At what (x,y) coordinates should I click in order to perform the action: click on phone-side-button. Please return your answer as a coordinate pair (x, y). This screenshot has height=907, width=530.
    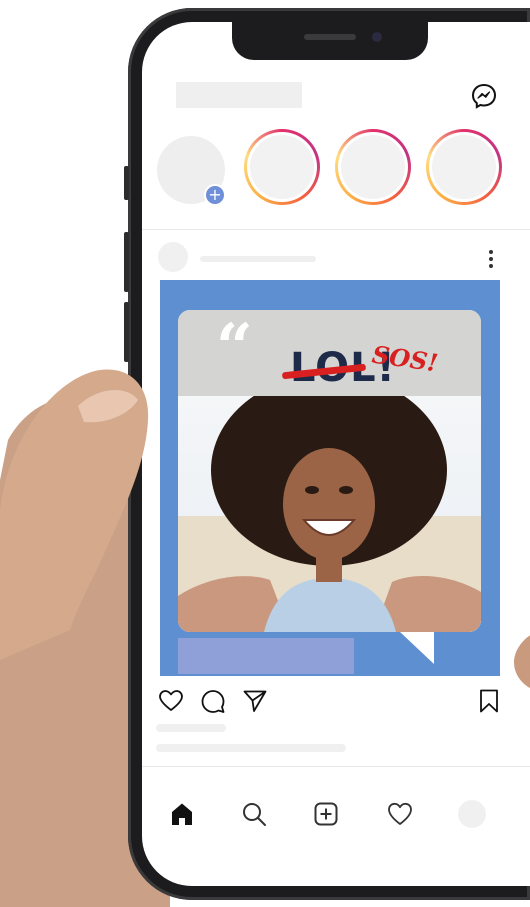
    Looking at the image, I should click on (126, 183).